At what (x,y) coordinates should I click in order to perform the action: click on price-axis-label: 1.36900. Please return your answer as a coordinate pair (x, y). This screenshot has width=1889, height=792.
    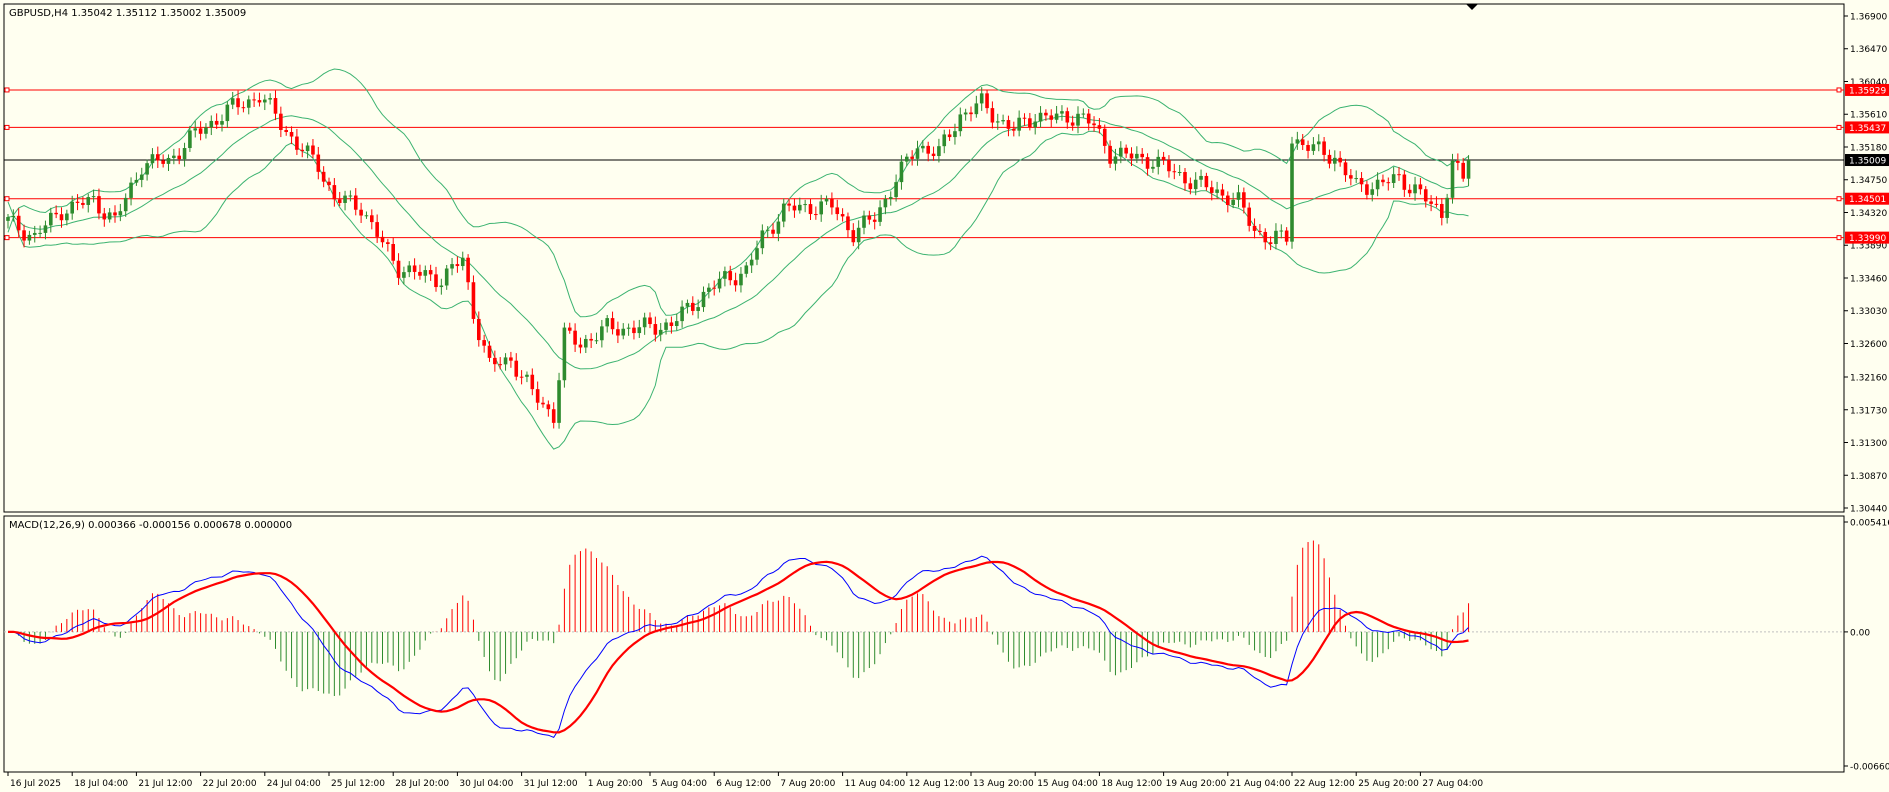
    Looking at the image, I should click on (1868, 18).